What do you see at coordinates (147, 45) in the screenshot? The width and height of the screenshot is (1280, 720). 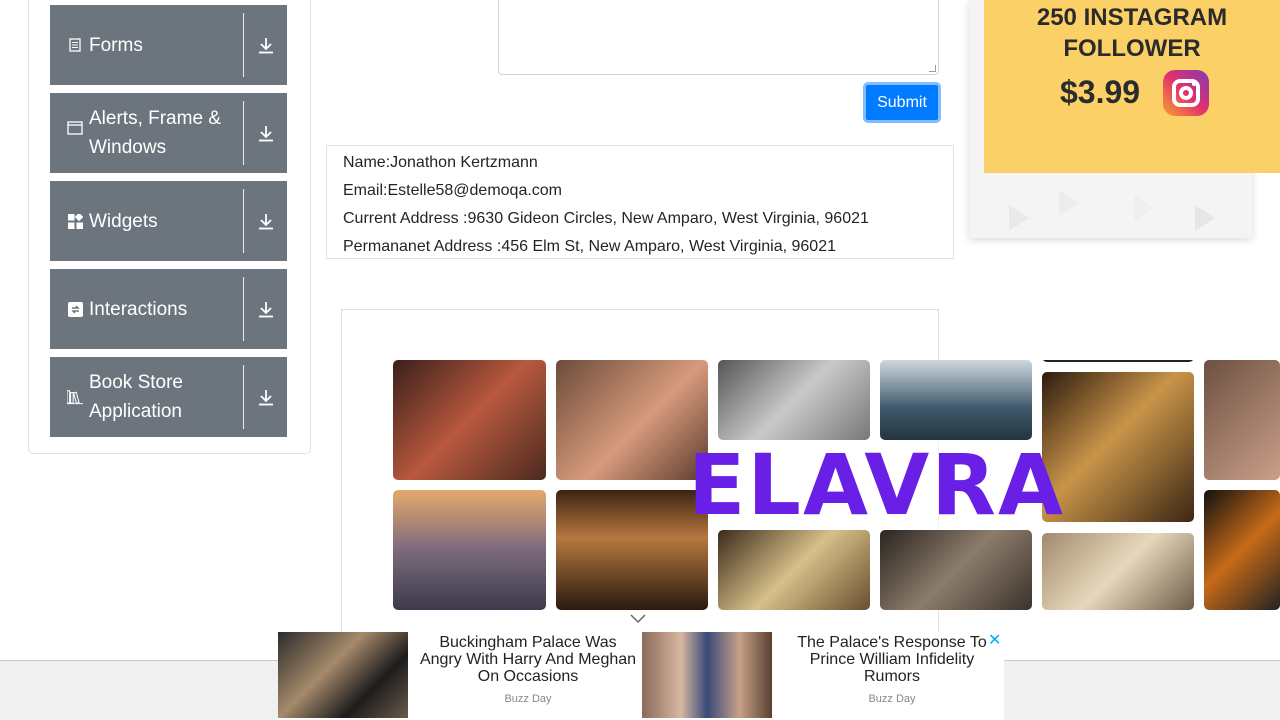 I see `sidebar-group-header: Forms` at bounding box center [147, 45].